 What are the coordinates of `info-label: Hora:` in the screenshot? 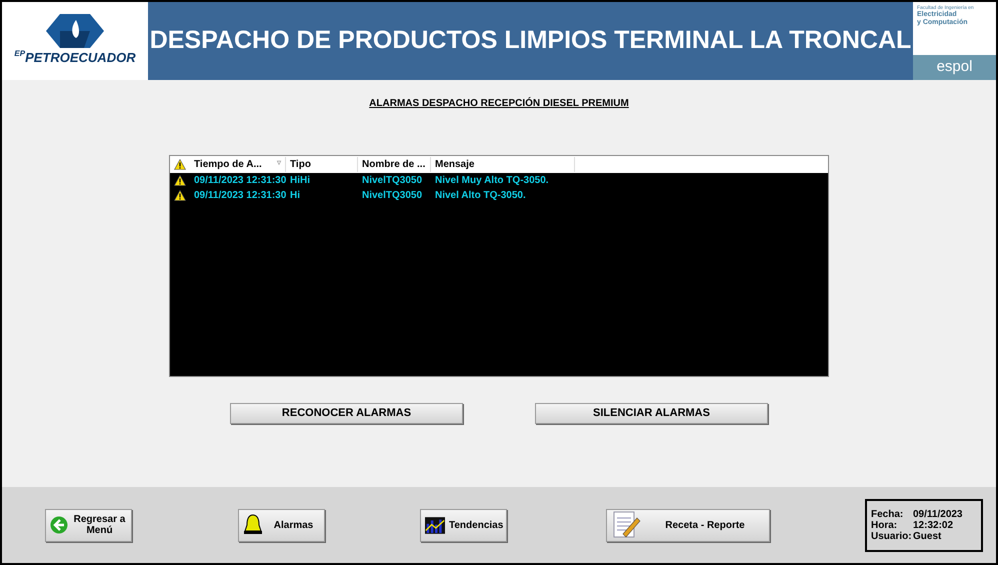 It's located at (884, 525).